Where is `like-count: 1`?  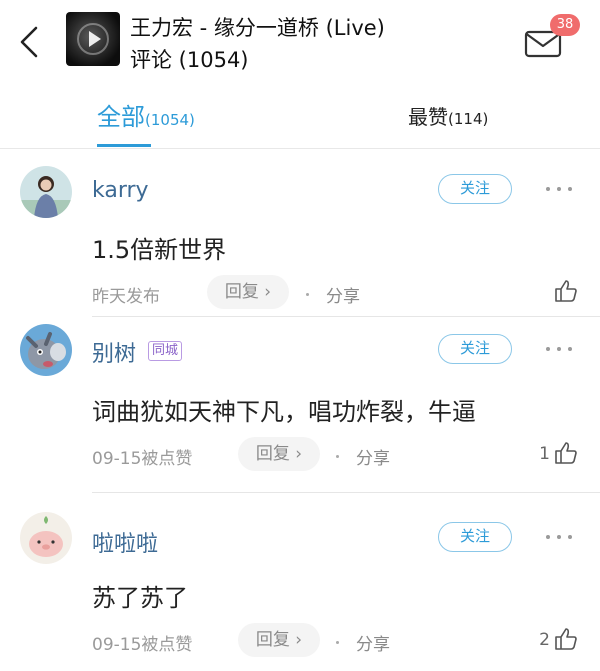 like-count: 1 is located at coordinates (544, 454).